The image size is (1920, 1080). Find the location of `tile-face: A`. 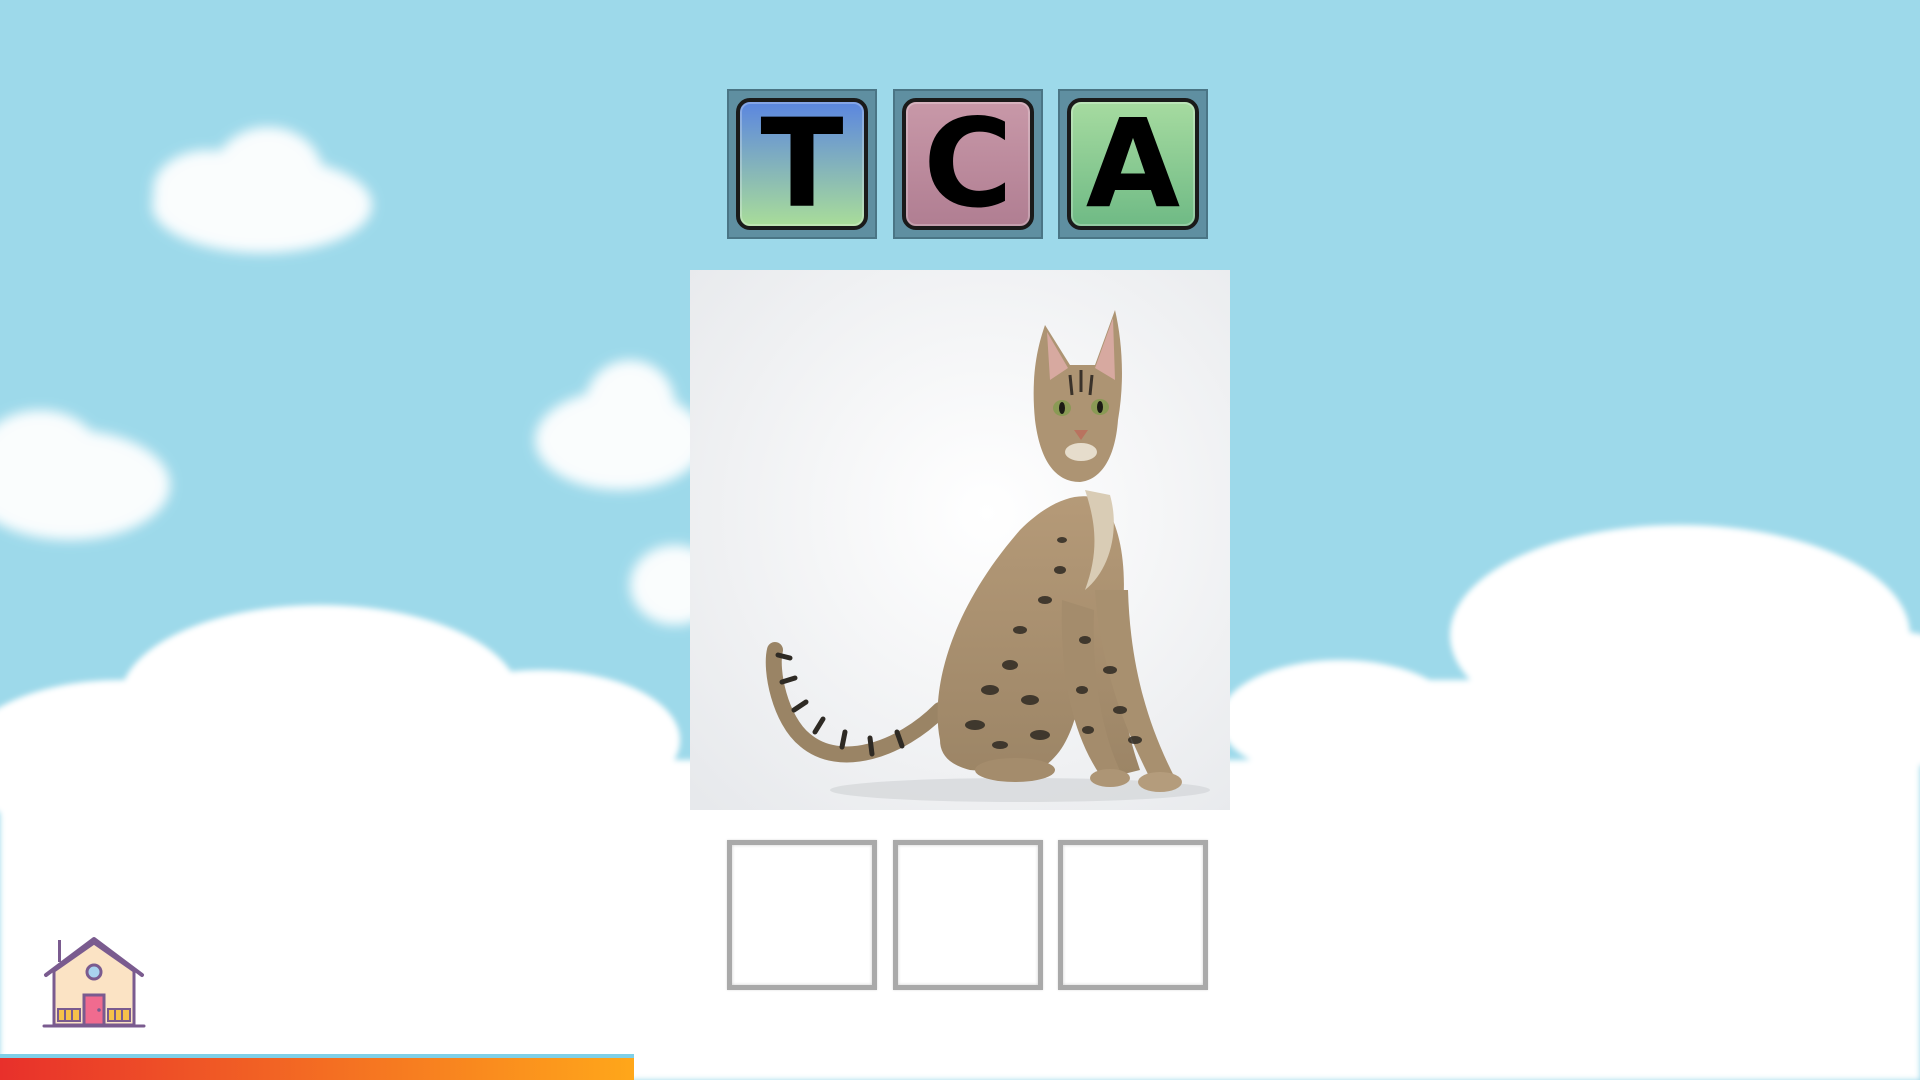

tile-face: A is located at coordinates (1133, 164).